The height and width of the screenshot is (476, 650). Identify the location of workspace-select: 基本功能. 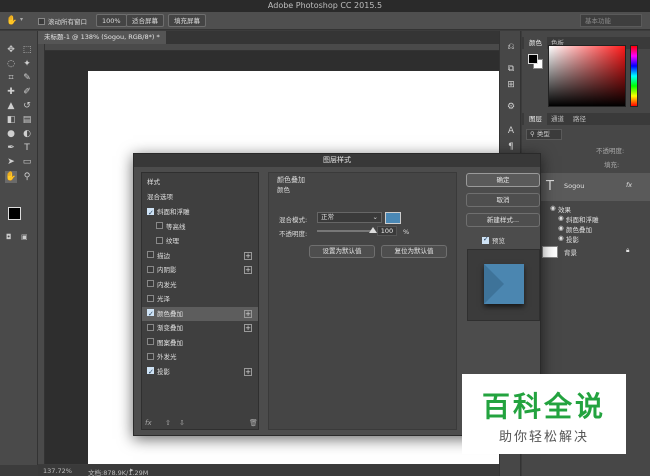
(611, 20).